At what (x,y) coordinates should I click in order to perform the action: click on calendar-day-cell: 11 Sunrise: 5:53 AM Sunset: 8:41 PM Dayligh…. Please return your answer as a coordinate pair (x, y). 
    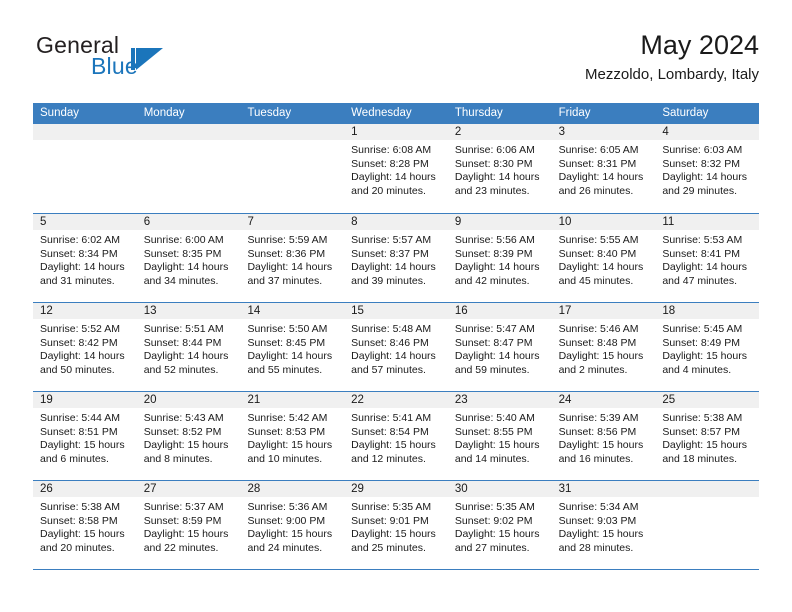
    Looking at the image, I should click on (707, 258).